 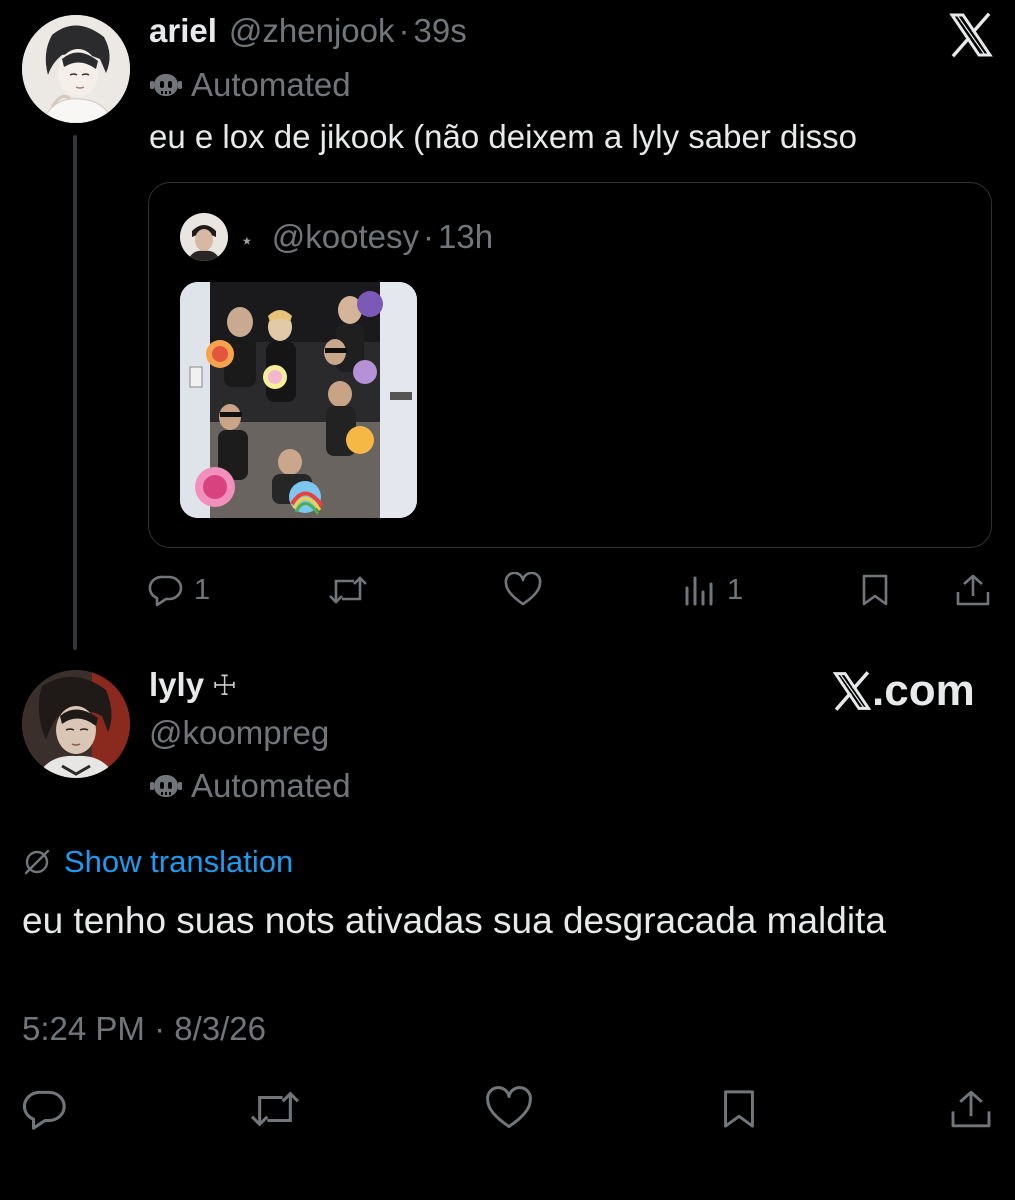 I want to click on tweet1-automated-label: Automated, so click(x=250, y=85).